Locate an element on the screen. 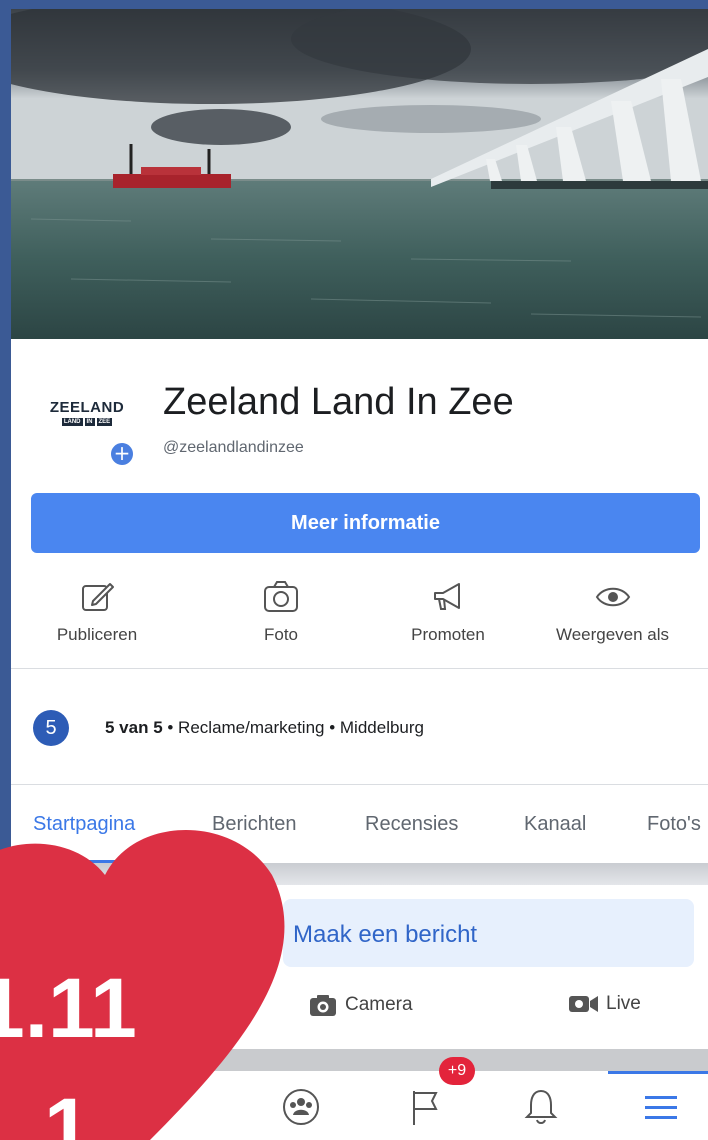  camera-label: Camera is located at coordinates (379, 1004).